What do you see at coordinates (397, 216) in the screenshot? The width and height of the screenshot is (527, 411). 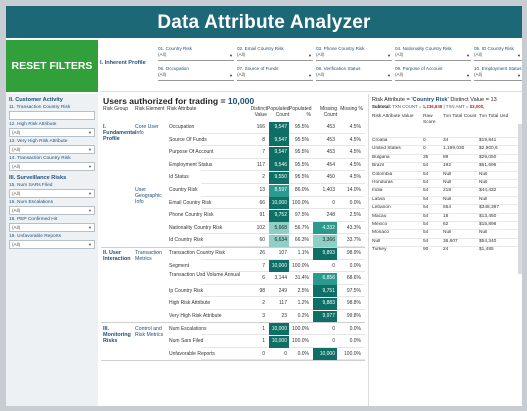 I see `detail-cell: Macau` at bounding box center [397, 216].